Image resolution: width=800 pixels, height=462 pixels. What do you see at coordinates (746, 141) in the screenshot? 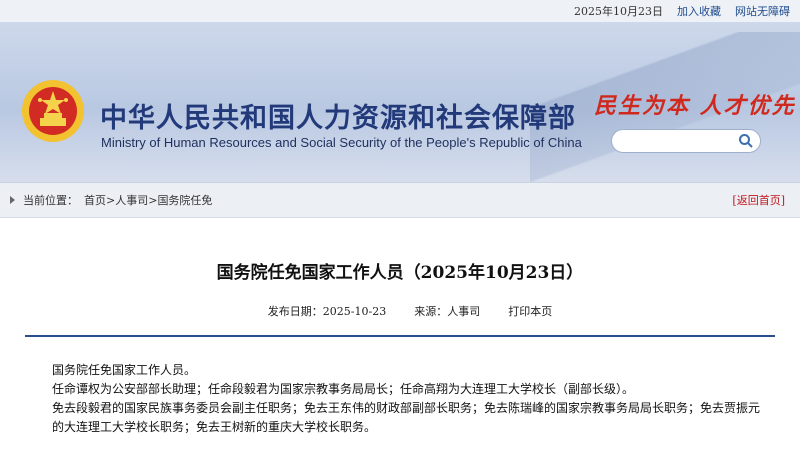
I see `search-icon` at bounding box center [746, 141].